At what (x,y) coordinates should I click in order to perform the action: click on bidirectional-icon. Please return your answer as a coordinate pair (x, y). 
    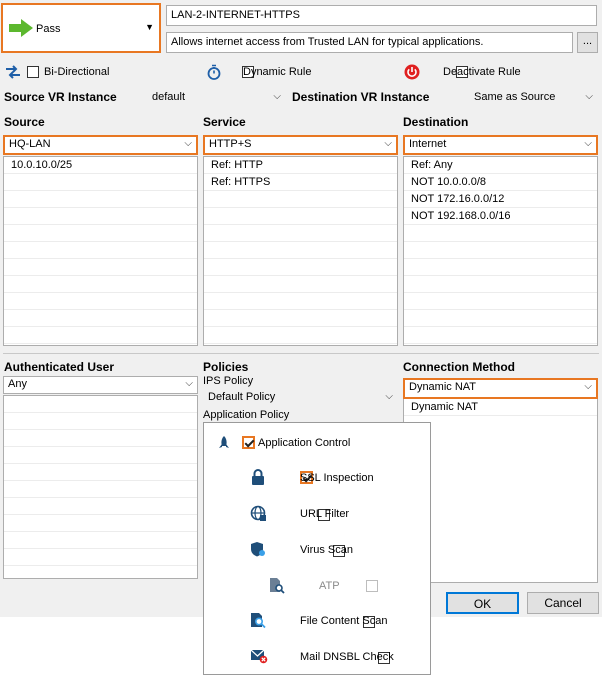
    Looking at the image, I should click on (13, 72).